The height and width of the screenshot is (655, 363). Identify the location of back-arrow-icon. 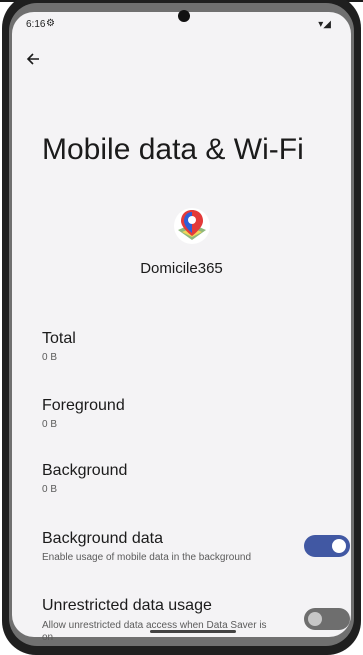
(36, 60).